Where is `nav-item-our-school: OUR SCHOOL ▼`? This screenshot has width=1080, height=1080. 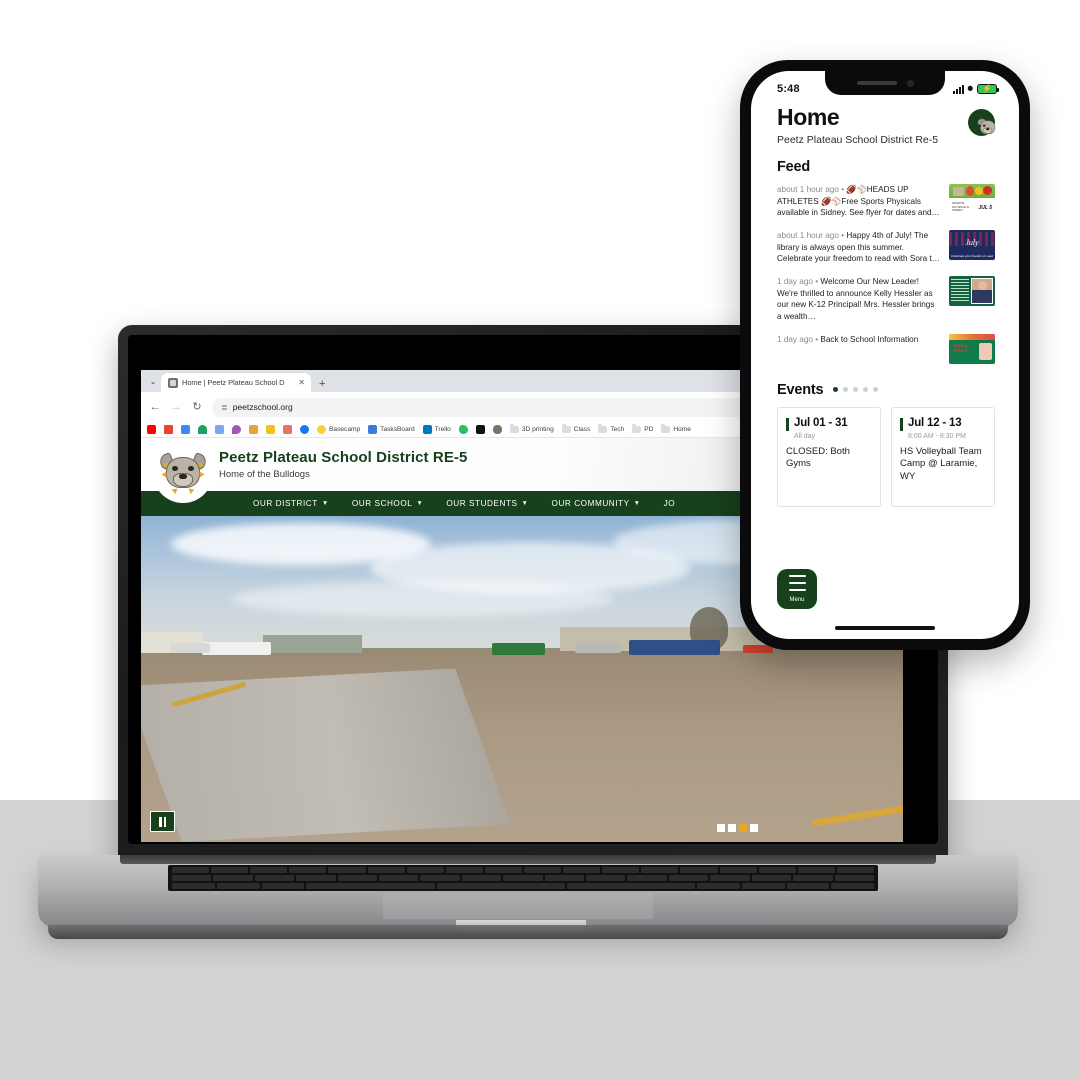
nav-item-our-school: OUR SCHOOL ▼ is located at coordinates (388, 503).